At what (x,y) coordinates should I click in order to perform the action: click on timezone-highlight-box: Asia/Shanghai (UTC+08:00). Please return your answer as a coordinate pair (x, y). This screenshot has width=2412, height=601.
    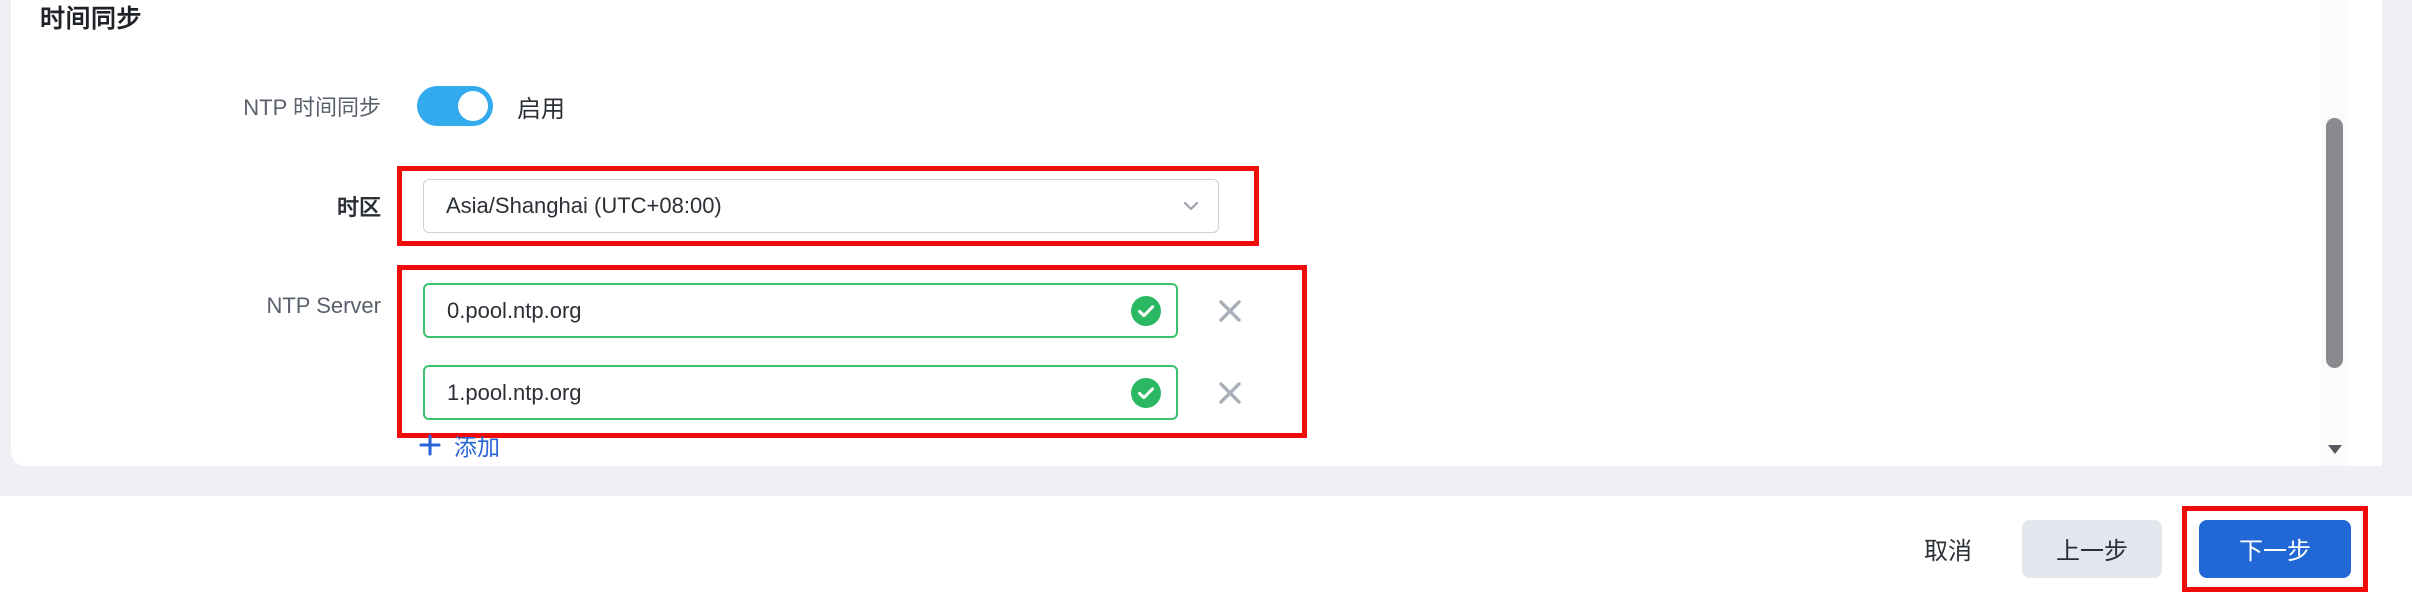
    Looking at the image, I should click on (828, 206).